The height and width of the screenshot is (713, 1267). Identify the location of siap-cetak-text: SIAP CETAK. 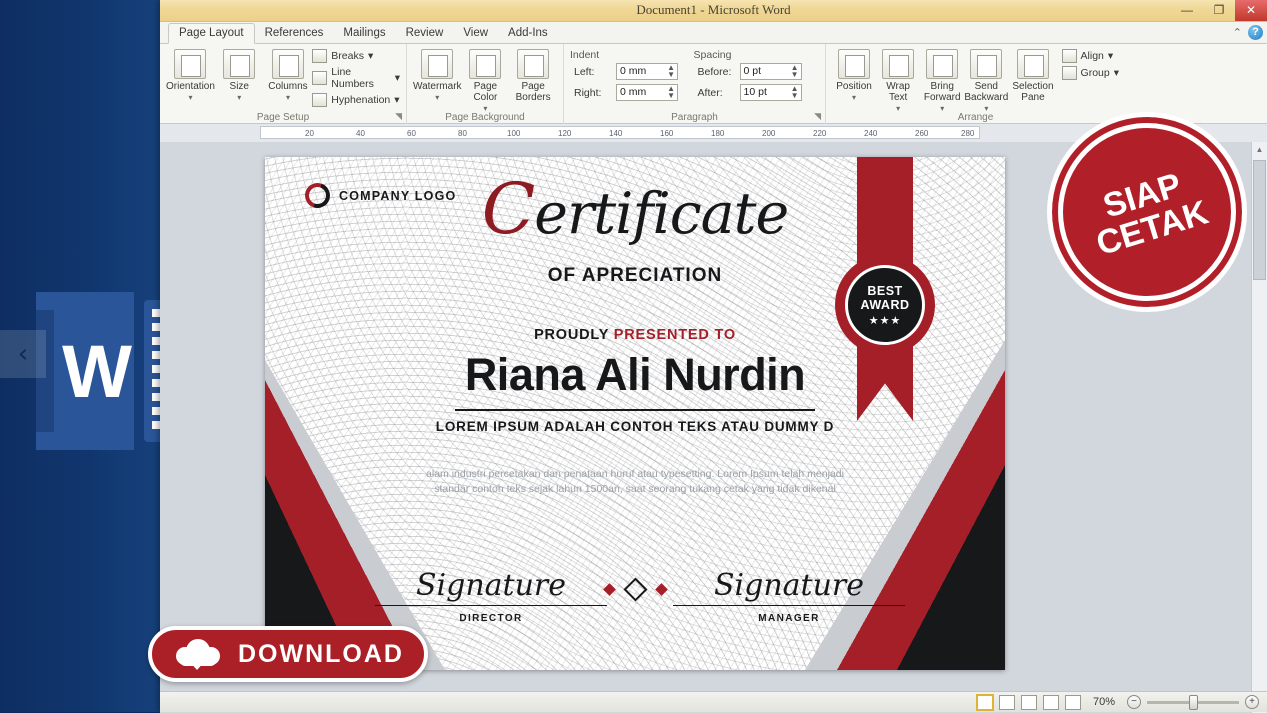
(1147, 213).